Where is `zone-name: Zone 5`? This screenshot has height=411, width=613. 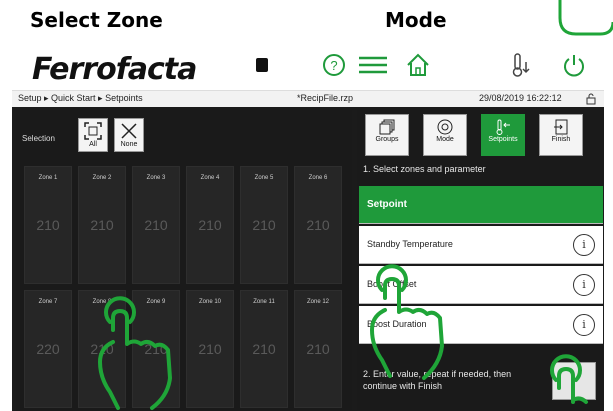 zone-name: Zone 5 is located at coordinates (264, 178).